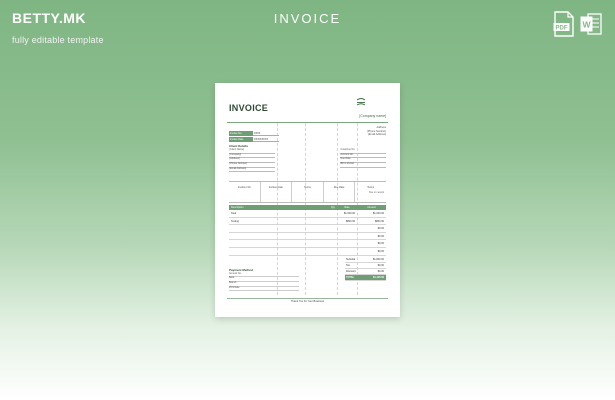  Describe the element at coordinates (58, 40) in the screenshot. I see `brand-tagline: fully editable template` at that location.